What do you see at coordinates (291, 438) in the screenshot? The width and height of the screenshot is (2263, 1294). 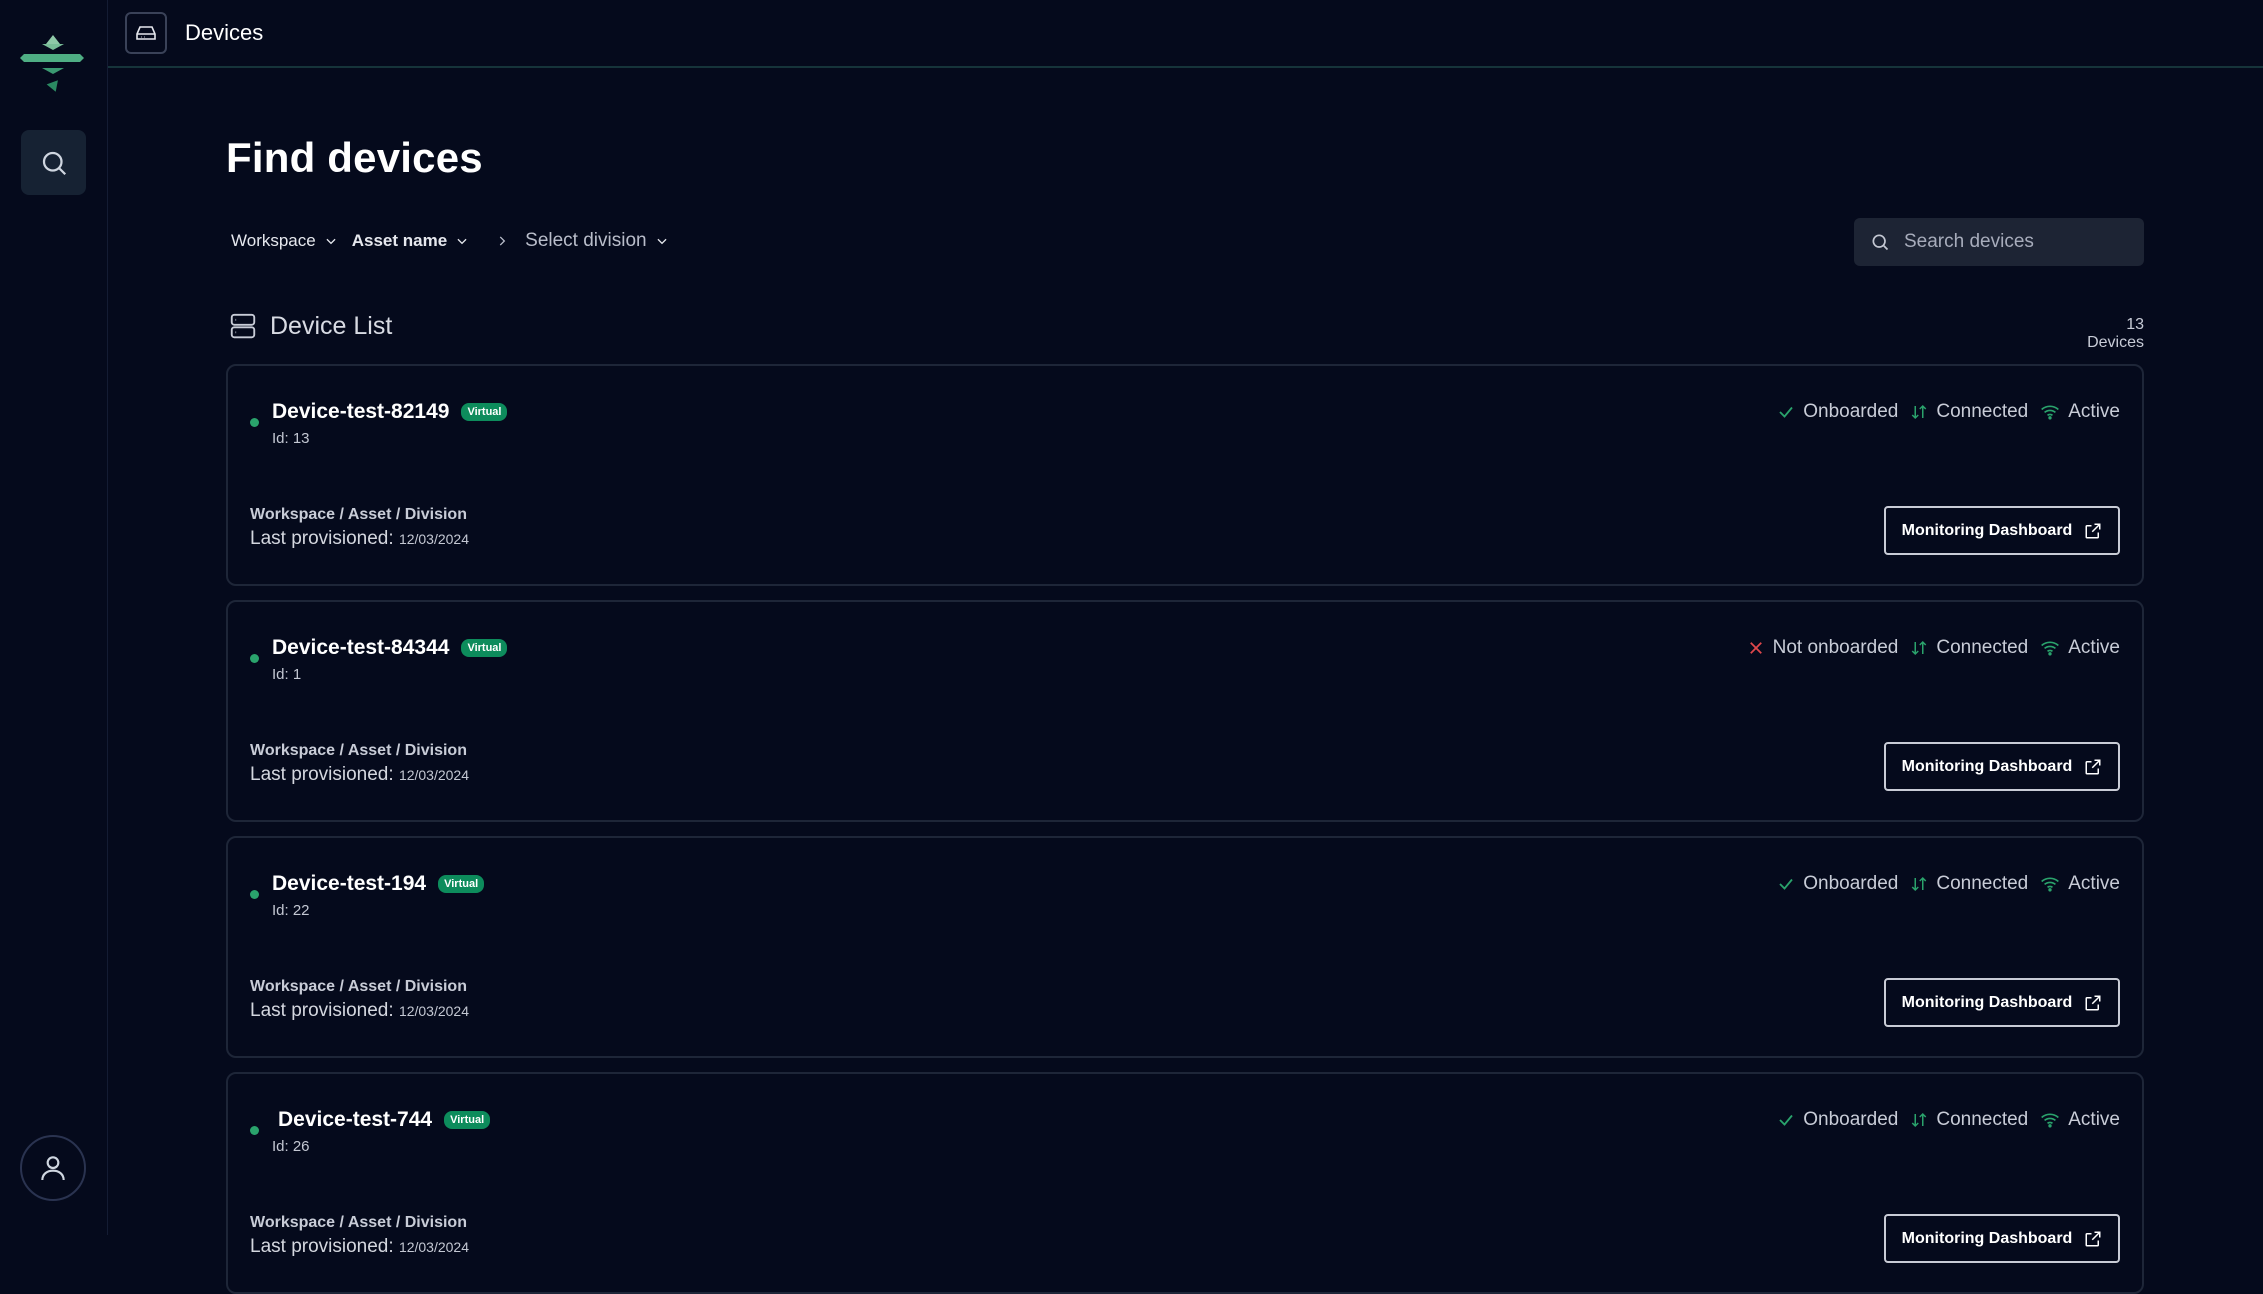 I see `device-id: Id: 13` at bounding box center [291, 438].